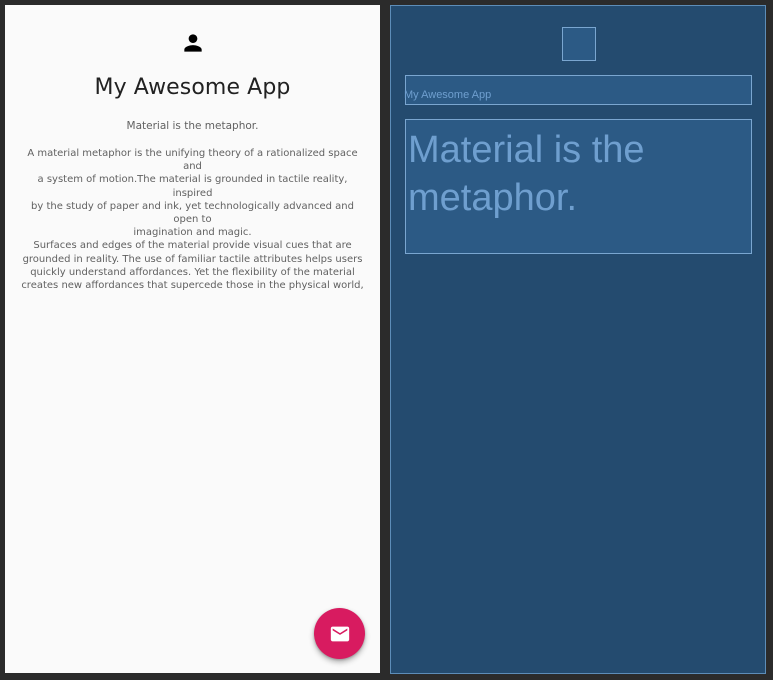 The image size is (773, 680). I want to click on blueprint-title-box: My Awesome App, so click(578, 90).